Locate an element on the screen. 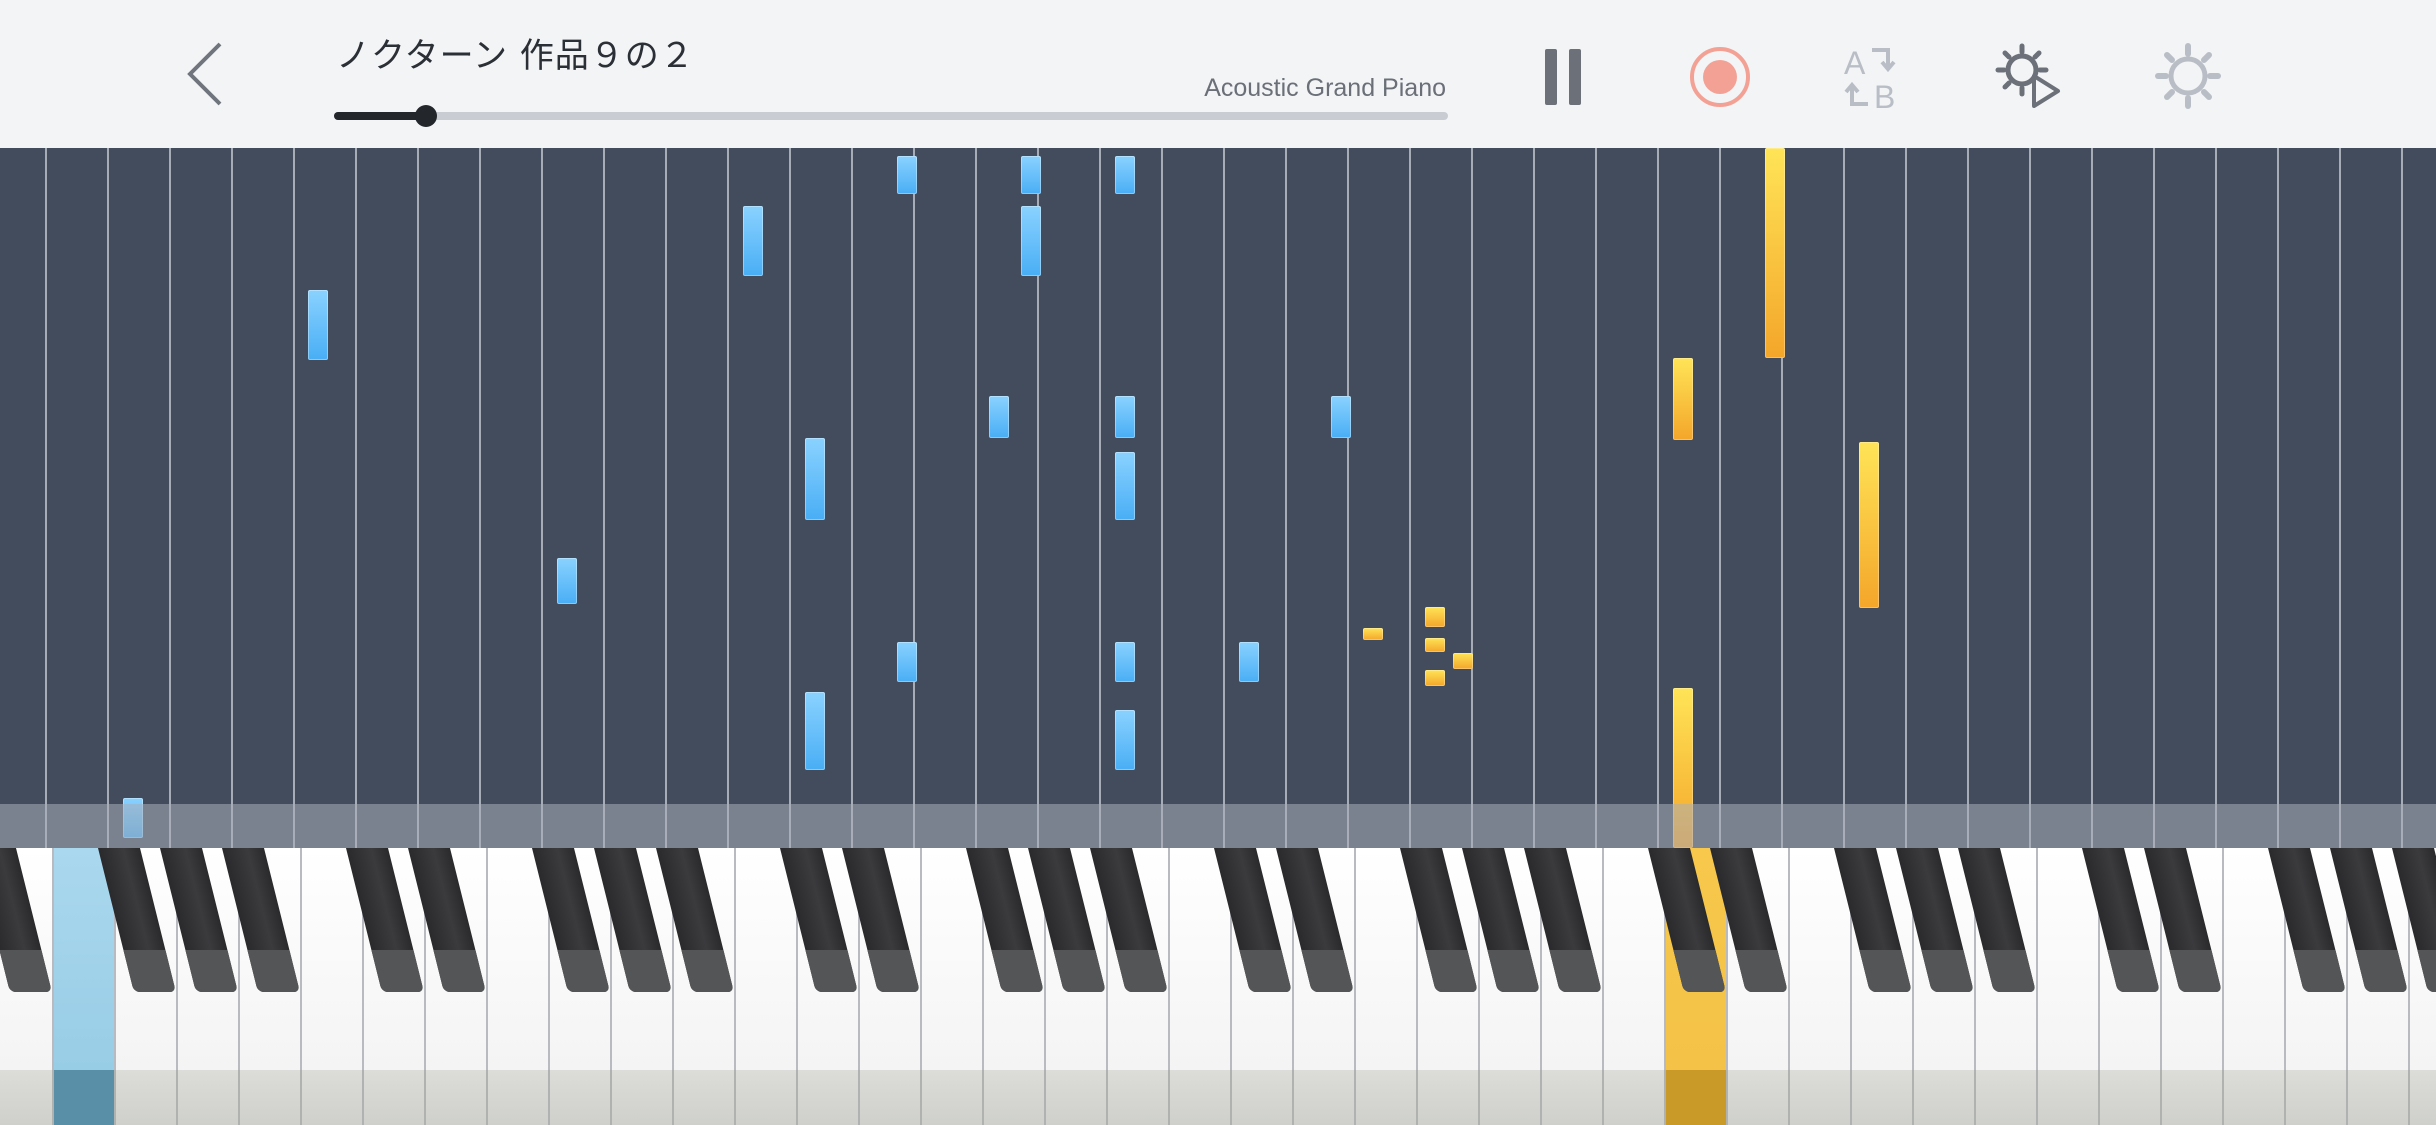  progress-fill is located at coordinates (380, 116).